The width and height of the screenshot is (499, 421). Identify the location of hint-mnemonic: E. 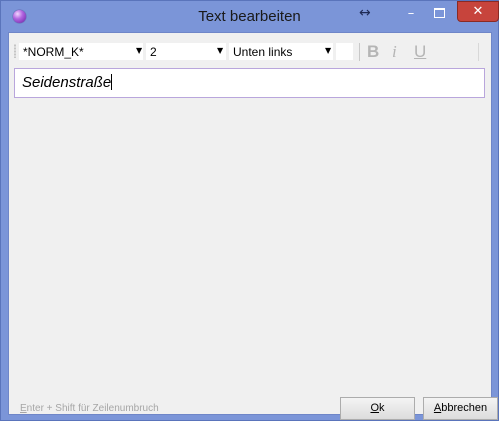
(23, 408).